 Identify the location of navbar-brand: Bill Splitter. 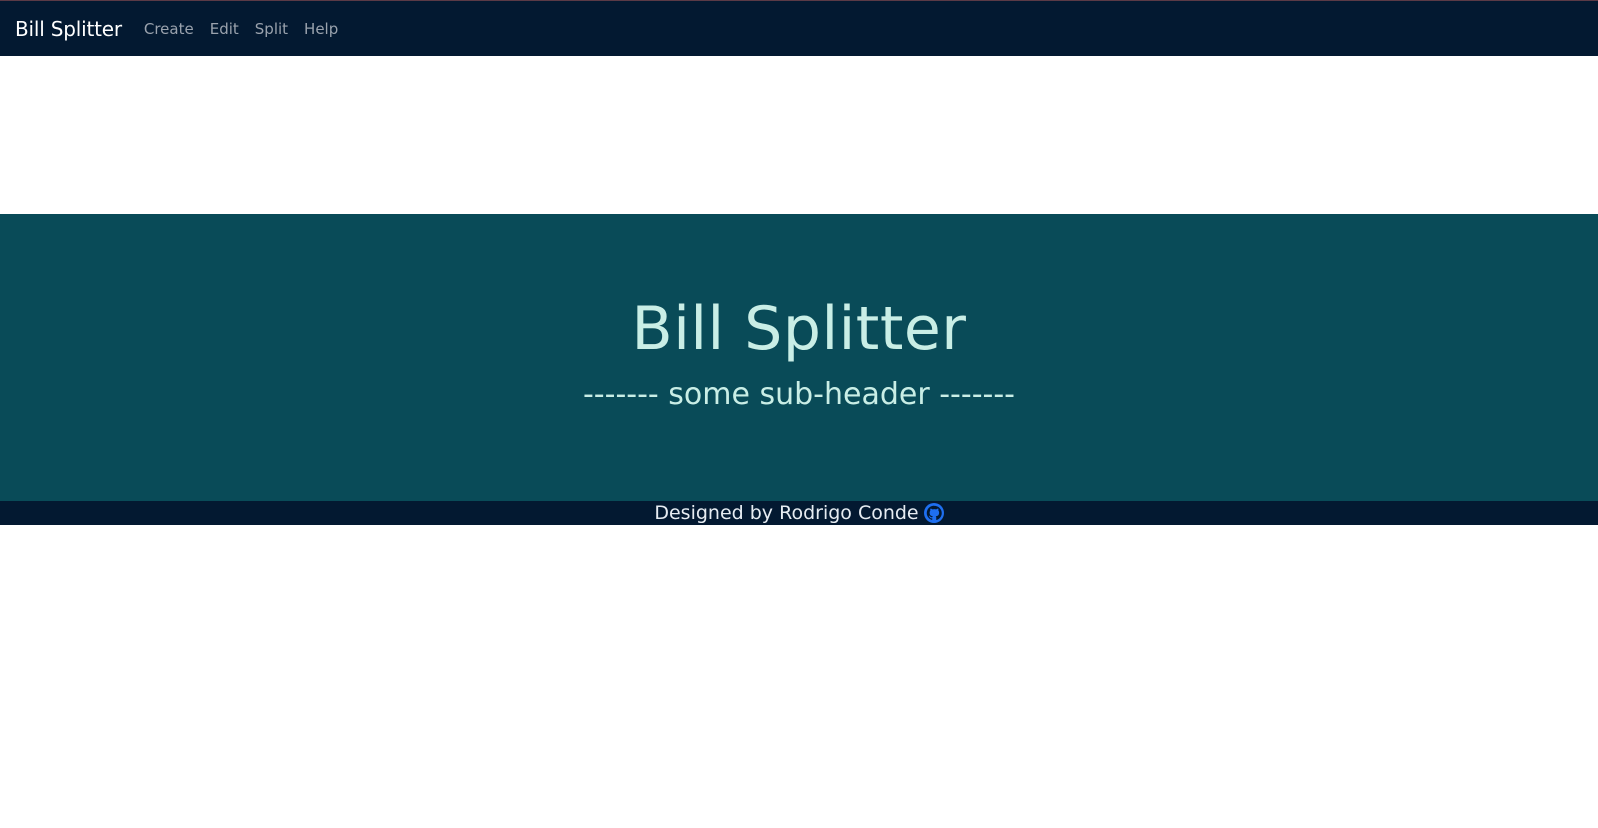
(68, 29).